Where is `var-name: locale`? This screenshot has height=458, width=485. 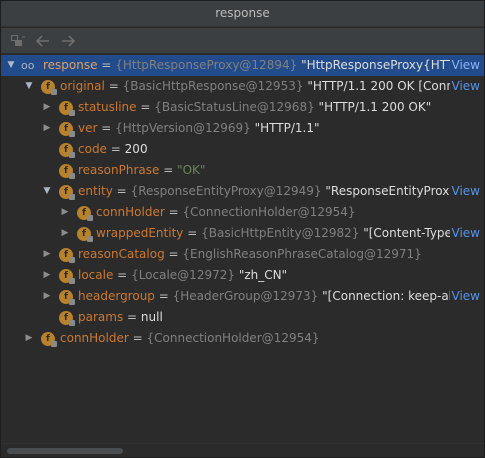
var-name: locale is located at coordinates (96, 275).